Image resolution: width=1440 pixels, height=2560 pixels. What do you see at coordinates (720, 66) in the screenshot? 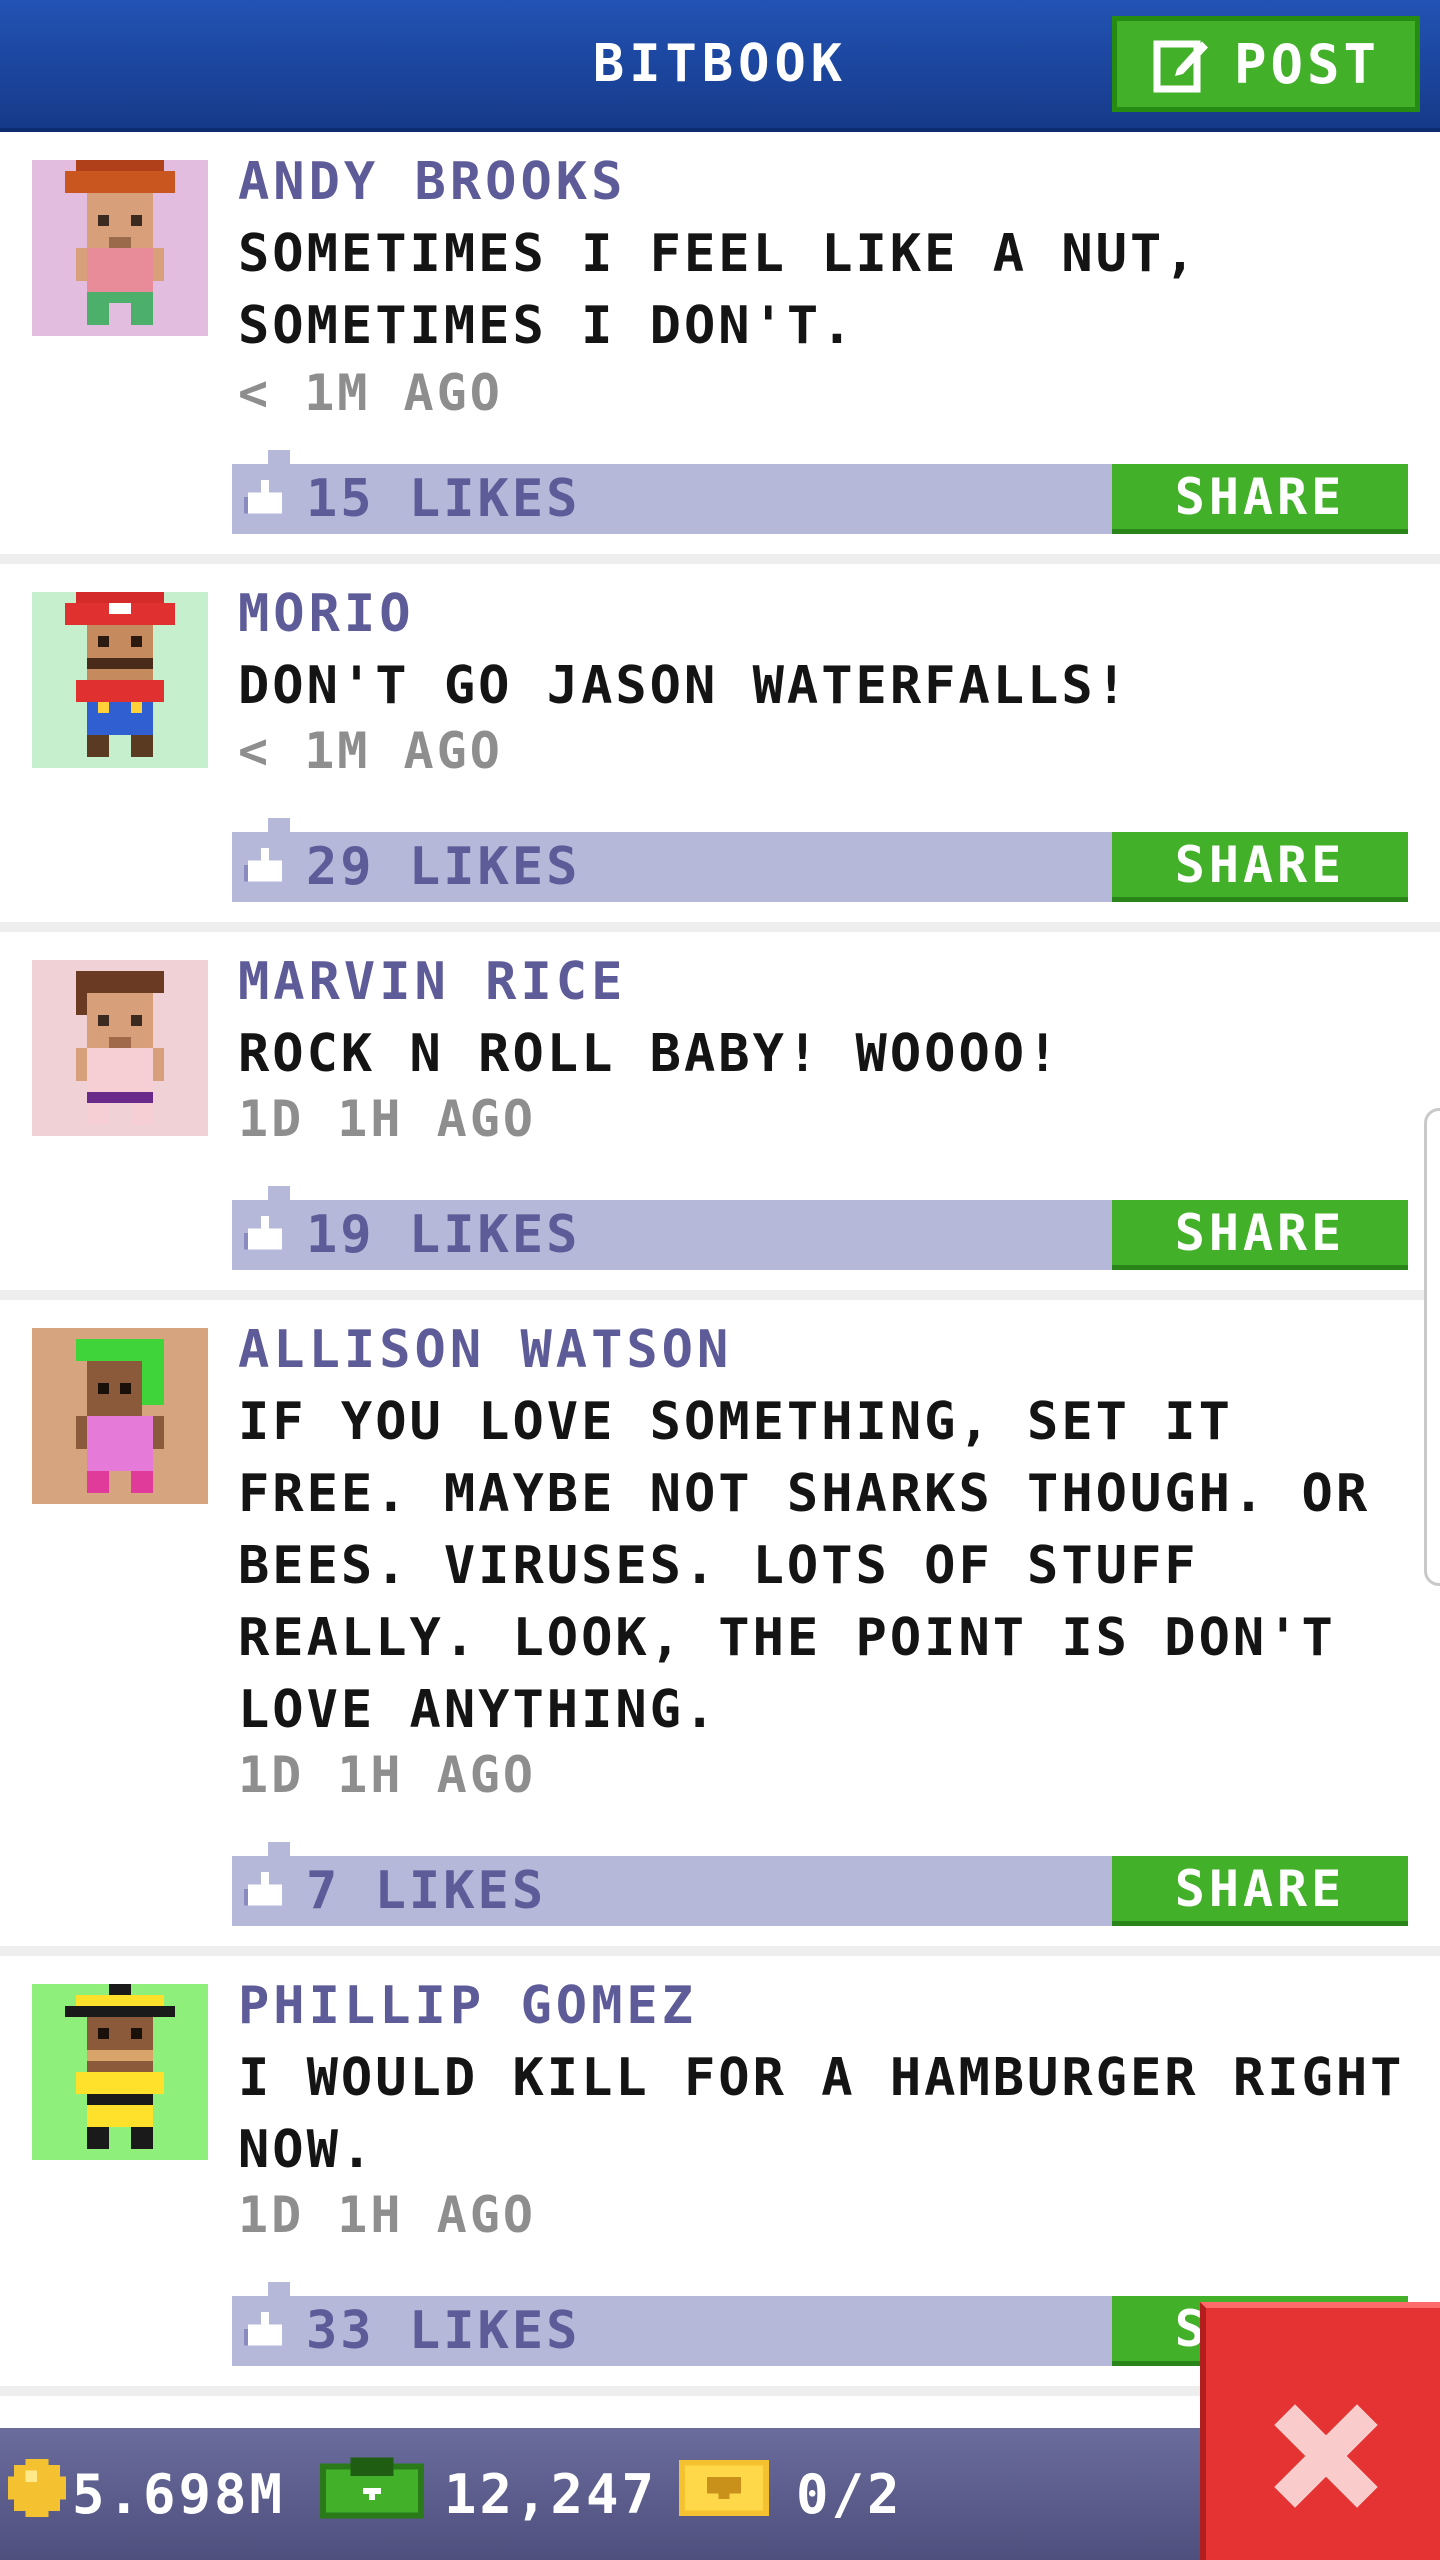
I see `app-header: BITBOOK POST` at bounding box center [720, 66].